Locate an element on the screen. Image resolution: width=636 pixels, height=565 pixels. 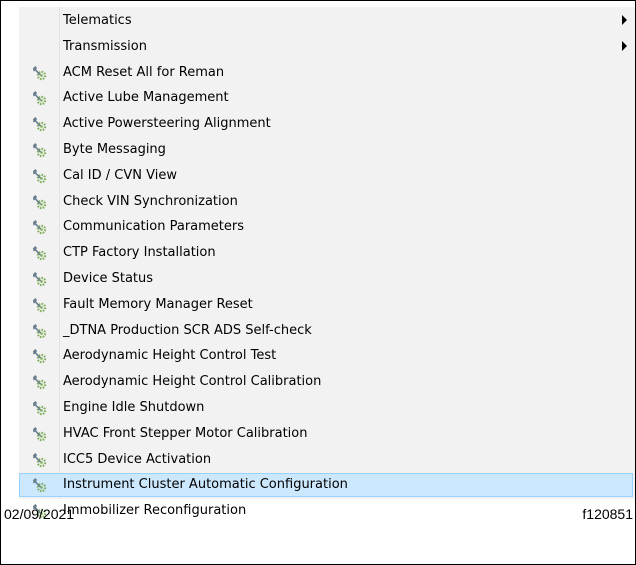
menu-item-device-status: Device Status is located at coordinates (326, 279).